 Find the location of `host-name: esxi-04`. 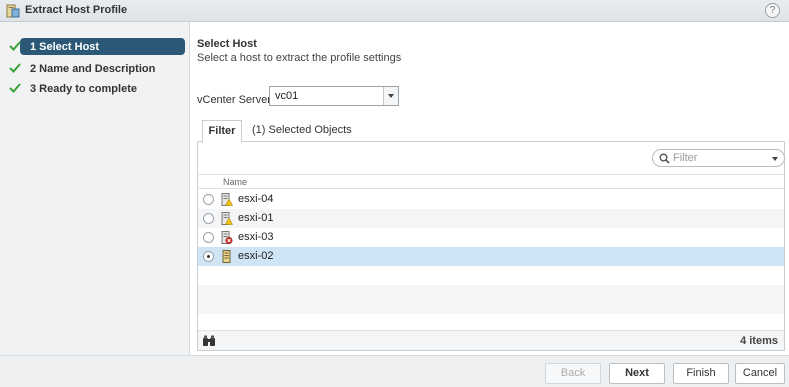

host-name: esxi-04 is located at coordinates (256, 199).